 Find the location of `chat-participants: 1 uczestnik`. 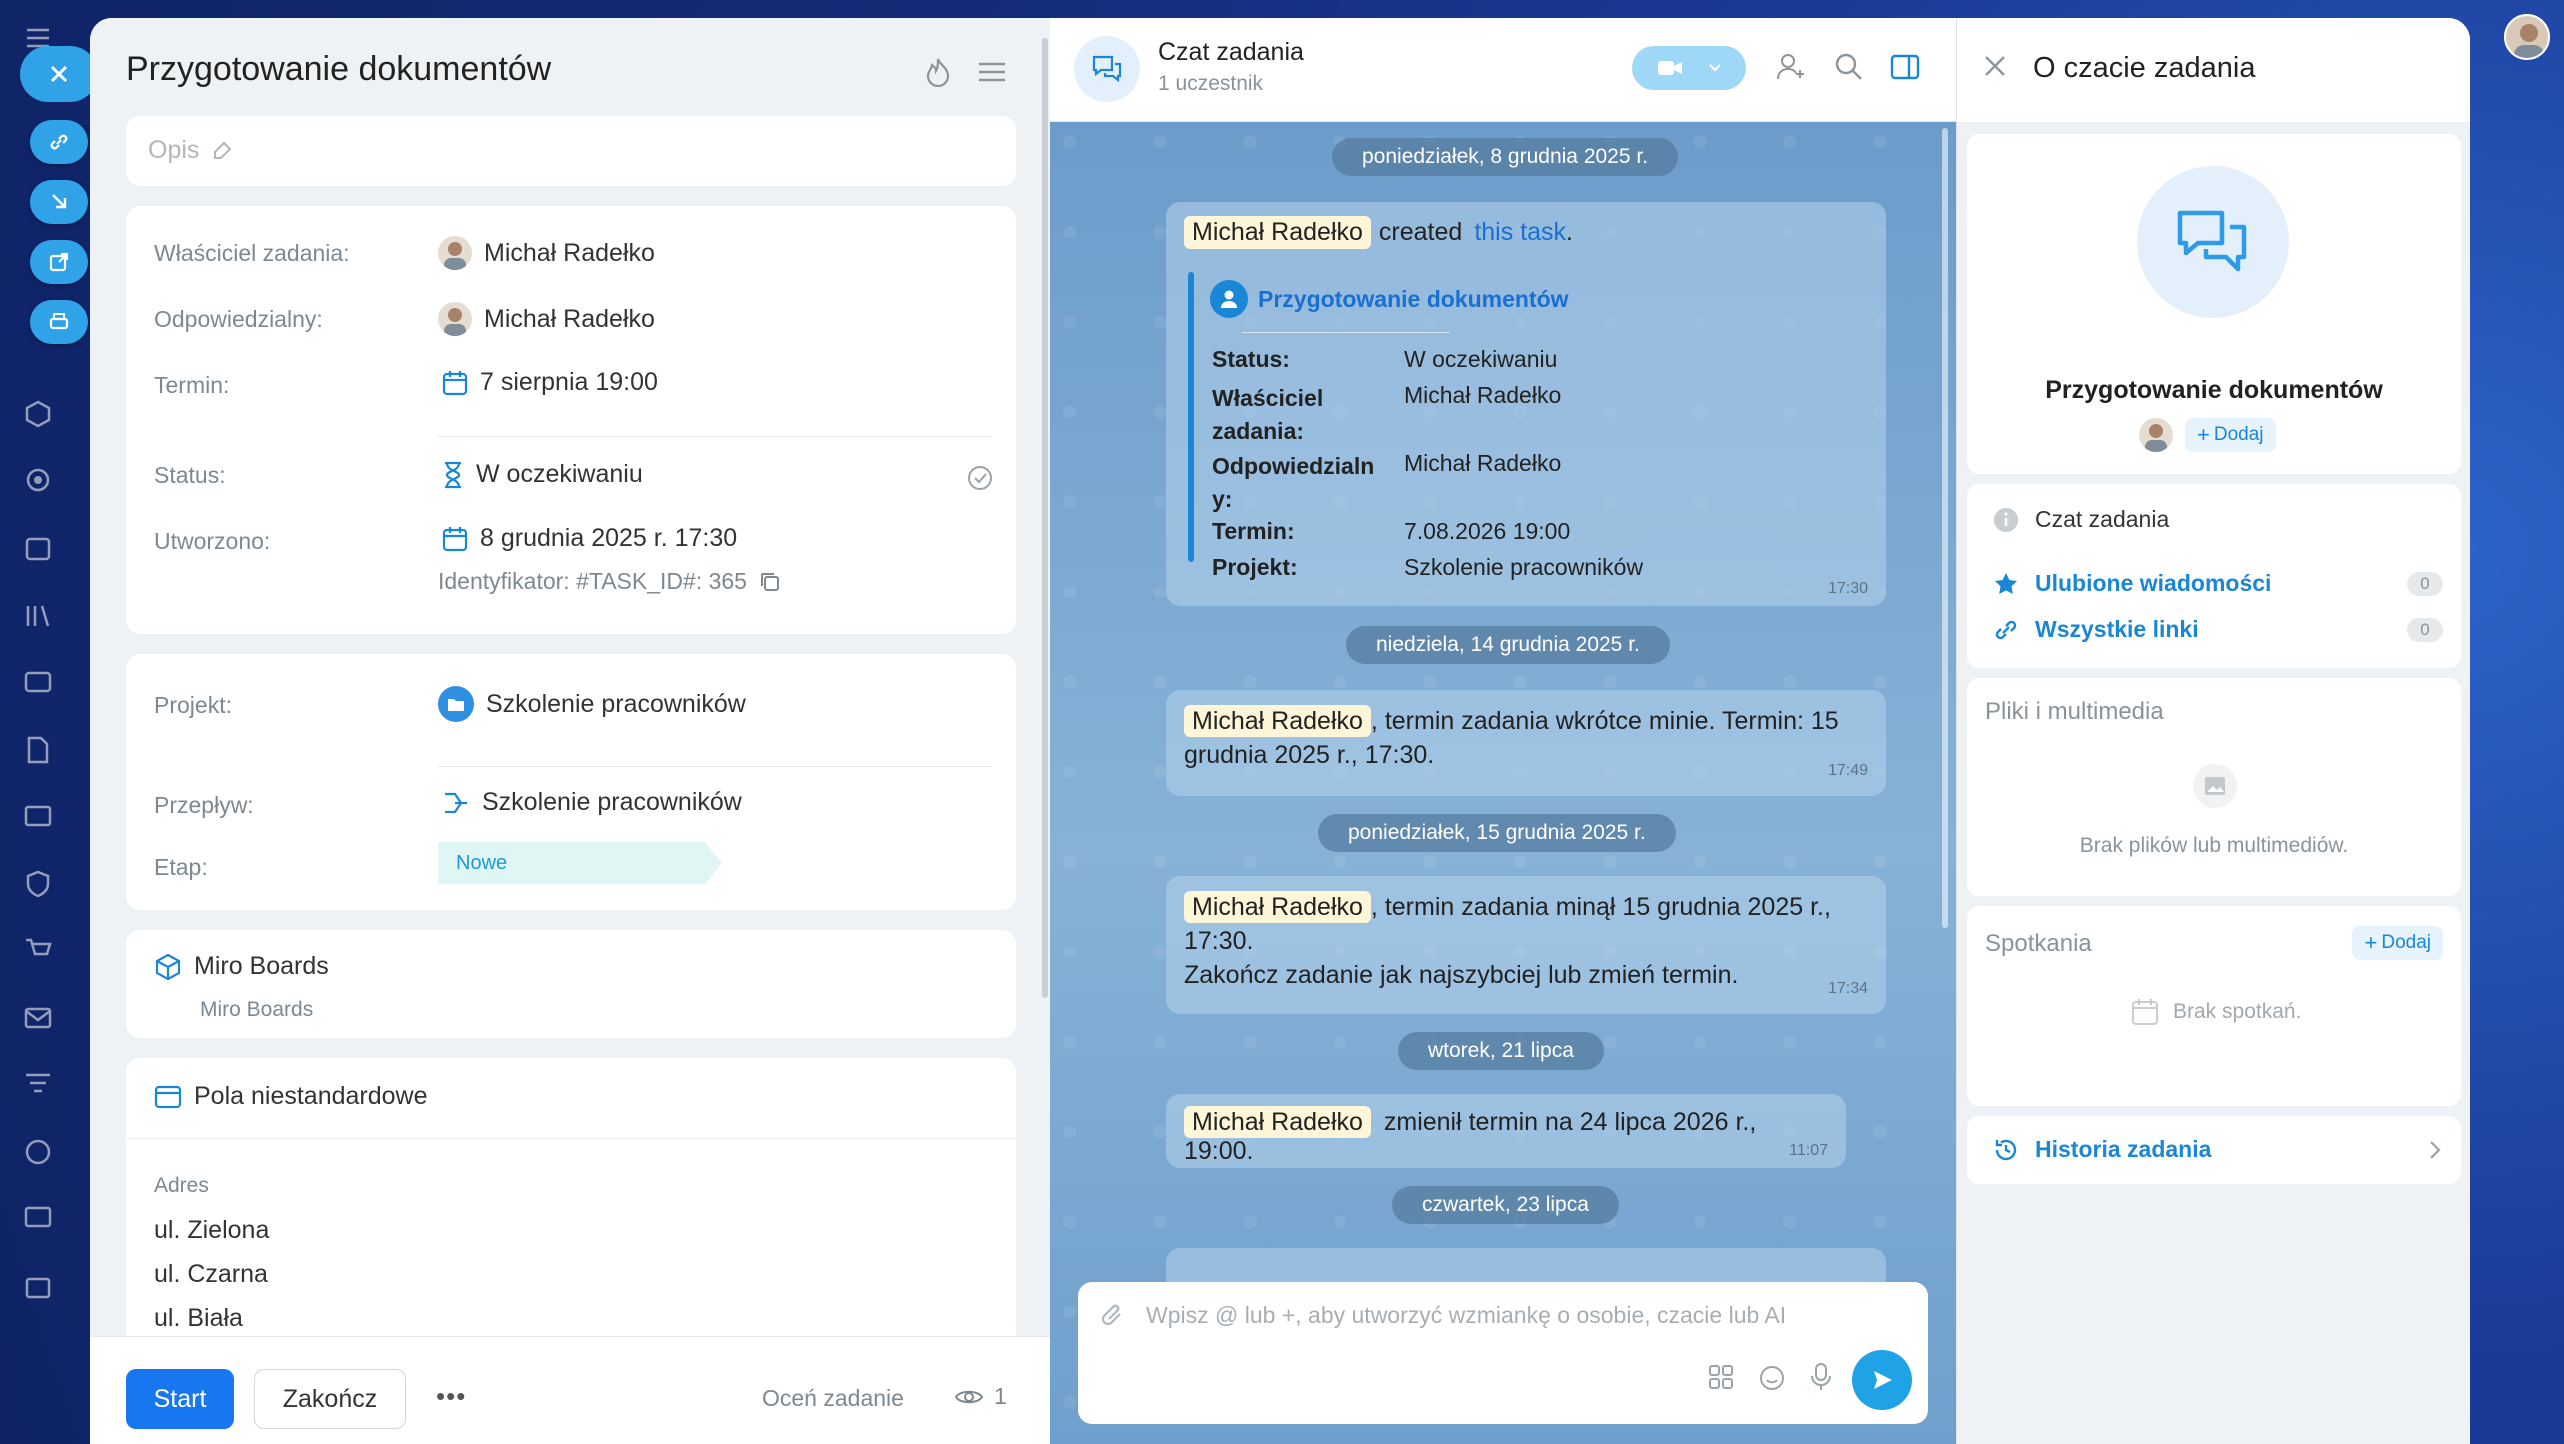

chat-participants: 1 uczestnik is located at coordinates (1210, 84).